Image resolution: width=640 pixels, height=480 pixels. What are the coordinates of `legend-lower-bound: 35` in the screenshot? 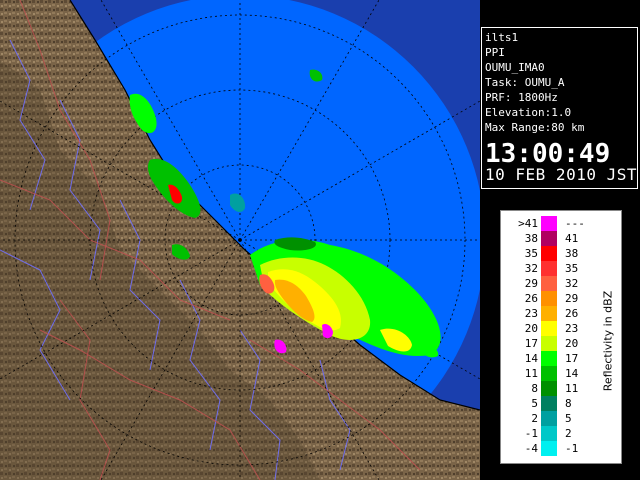 It's located at (531, 253).